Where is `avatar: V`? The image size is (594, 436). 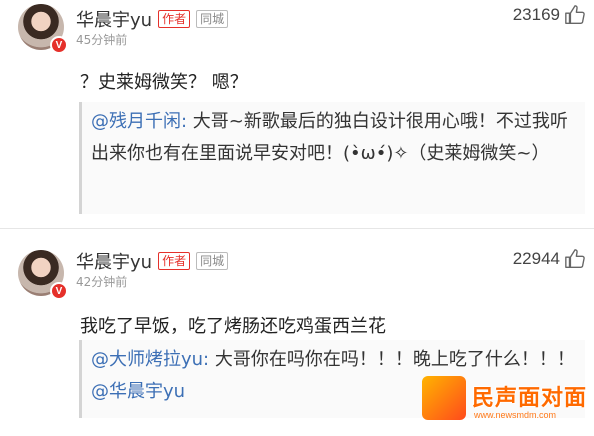
avatar: V is located at coordinates (43, 275).